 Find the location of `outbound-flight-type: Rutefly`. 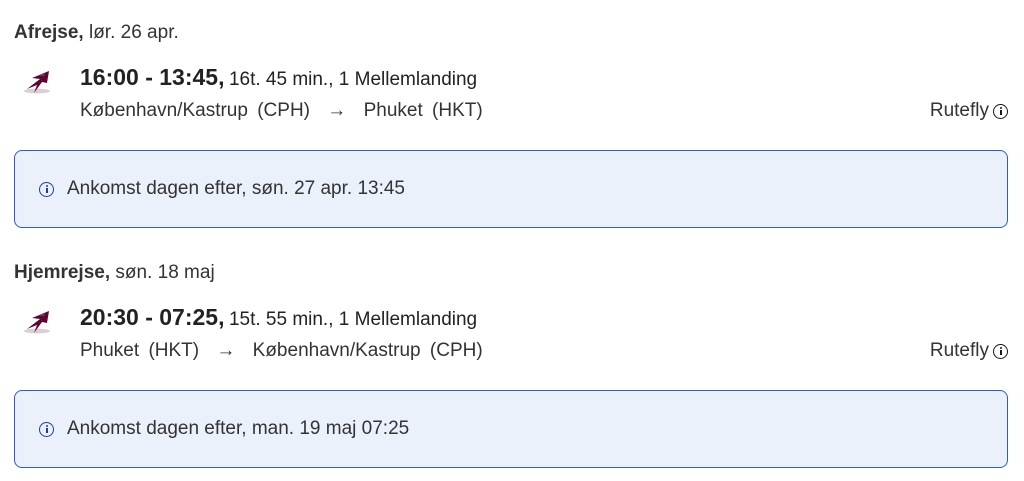

outbound-flight-type: Rutefly is located at coordinates (969, 111).